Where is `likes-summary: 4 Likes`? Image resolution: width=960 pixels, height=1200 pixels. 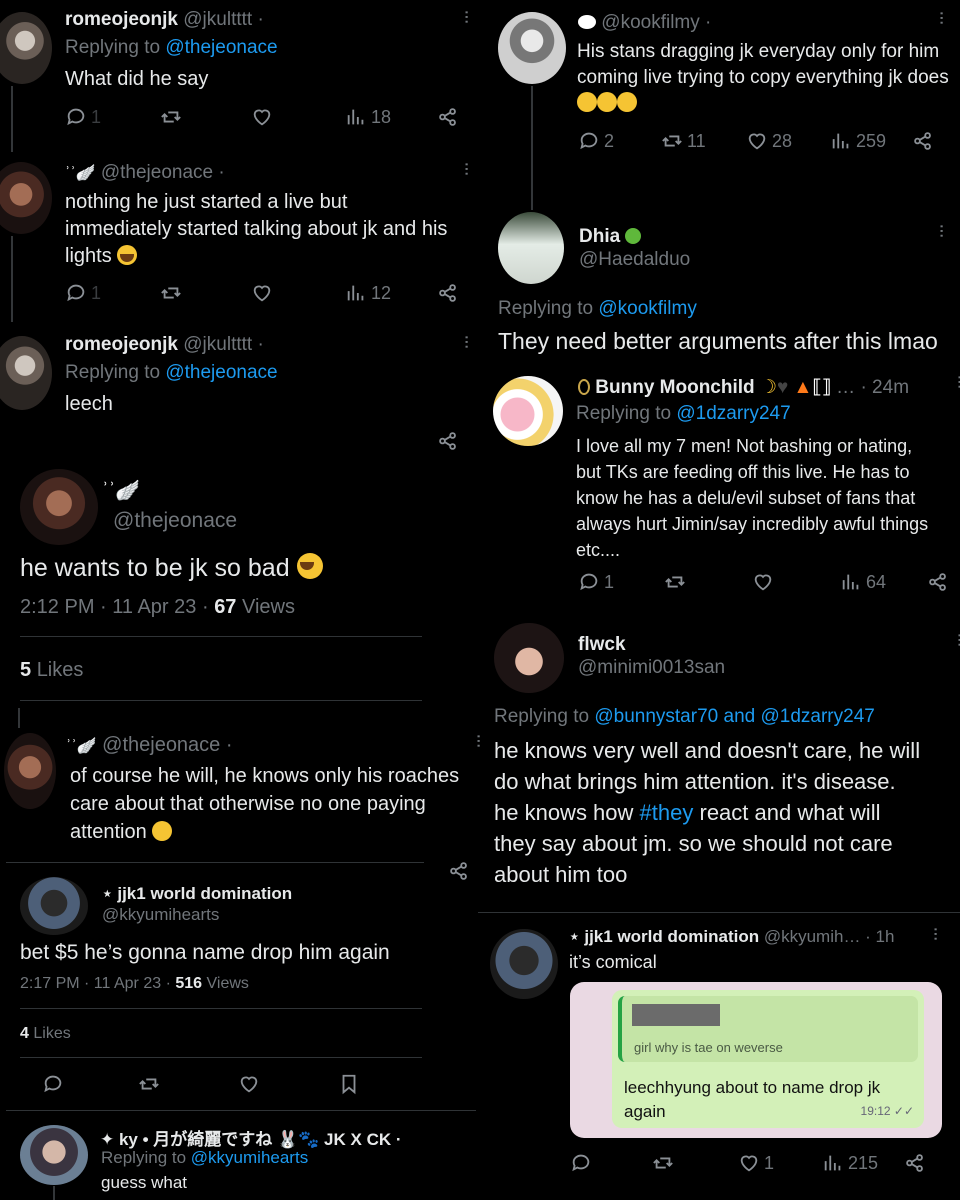
likes-summary: 4 Likes is located at coordinates (45, 1034).